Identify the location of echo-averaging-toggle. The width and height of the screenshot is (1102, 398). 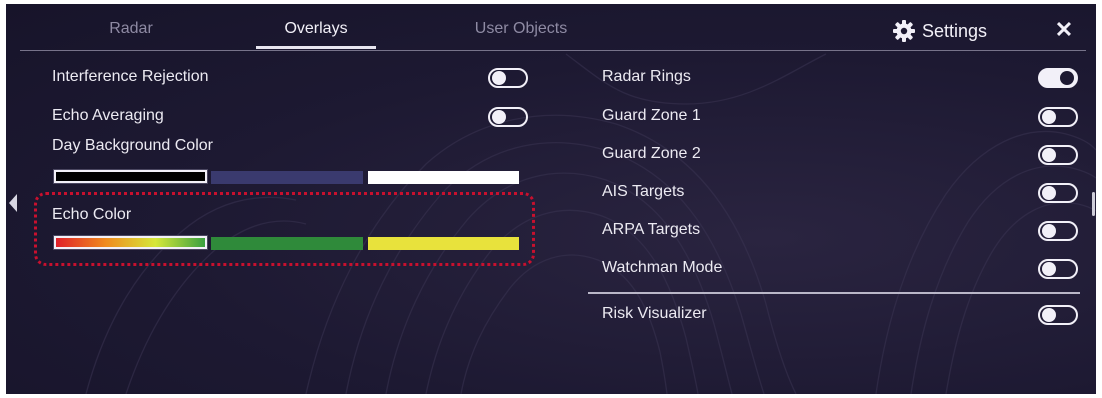
(508, 117).